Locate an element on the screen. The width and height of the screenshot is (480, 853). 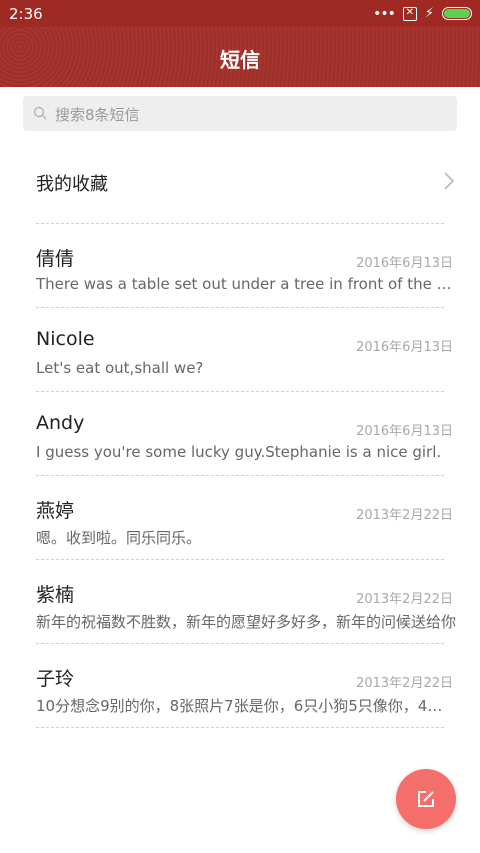
message-preview: 新年的祝福数不胜数，新年的愿望好多好多，新年的问候送给你 is located at coordinates (246, 622).